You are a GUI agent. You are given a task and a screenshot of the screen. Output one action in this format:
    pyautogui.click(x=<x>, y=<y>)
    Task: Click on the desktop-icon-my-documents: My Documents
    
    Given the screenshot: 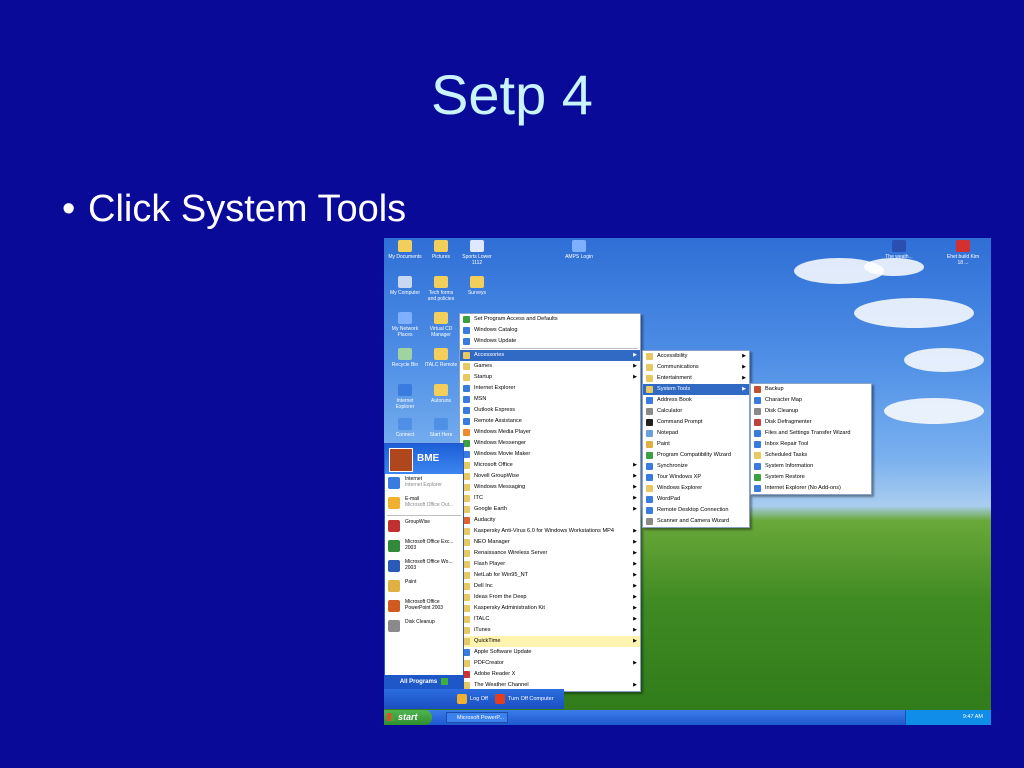 What is the action you would take?
    pyautogui.click(x=405, y=250)
    